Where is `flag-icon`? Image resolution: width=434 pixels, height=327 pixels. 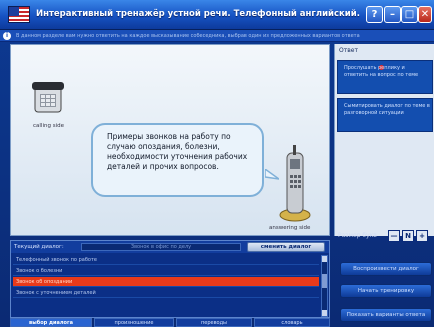
flag-icon is located at coordinates (19, 14).